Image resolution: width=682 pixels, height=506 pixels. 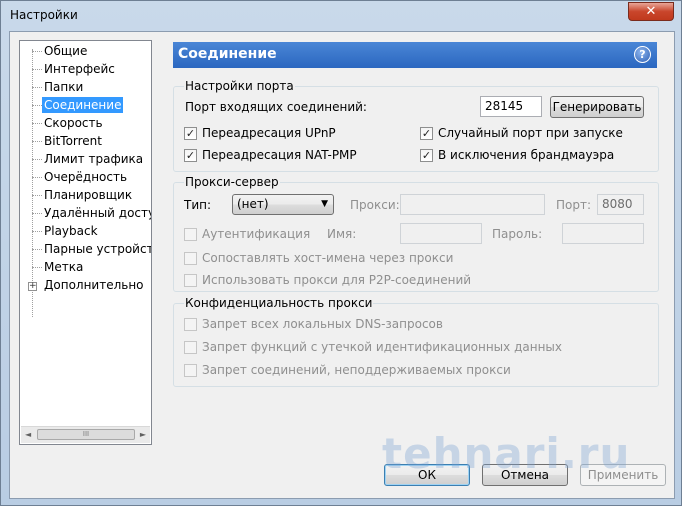 I want to click on tree-item-bittorrent: BitTorrent, so click(x=73, y=141).